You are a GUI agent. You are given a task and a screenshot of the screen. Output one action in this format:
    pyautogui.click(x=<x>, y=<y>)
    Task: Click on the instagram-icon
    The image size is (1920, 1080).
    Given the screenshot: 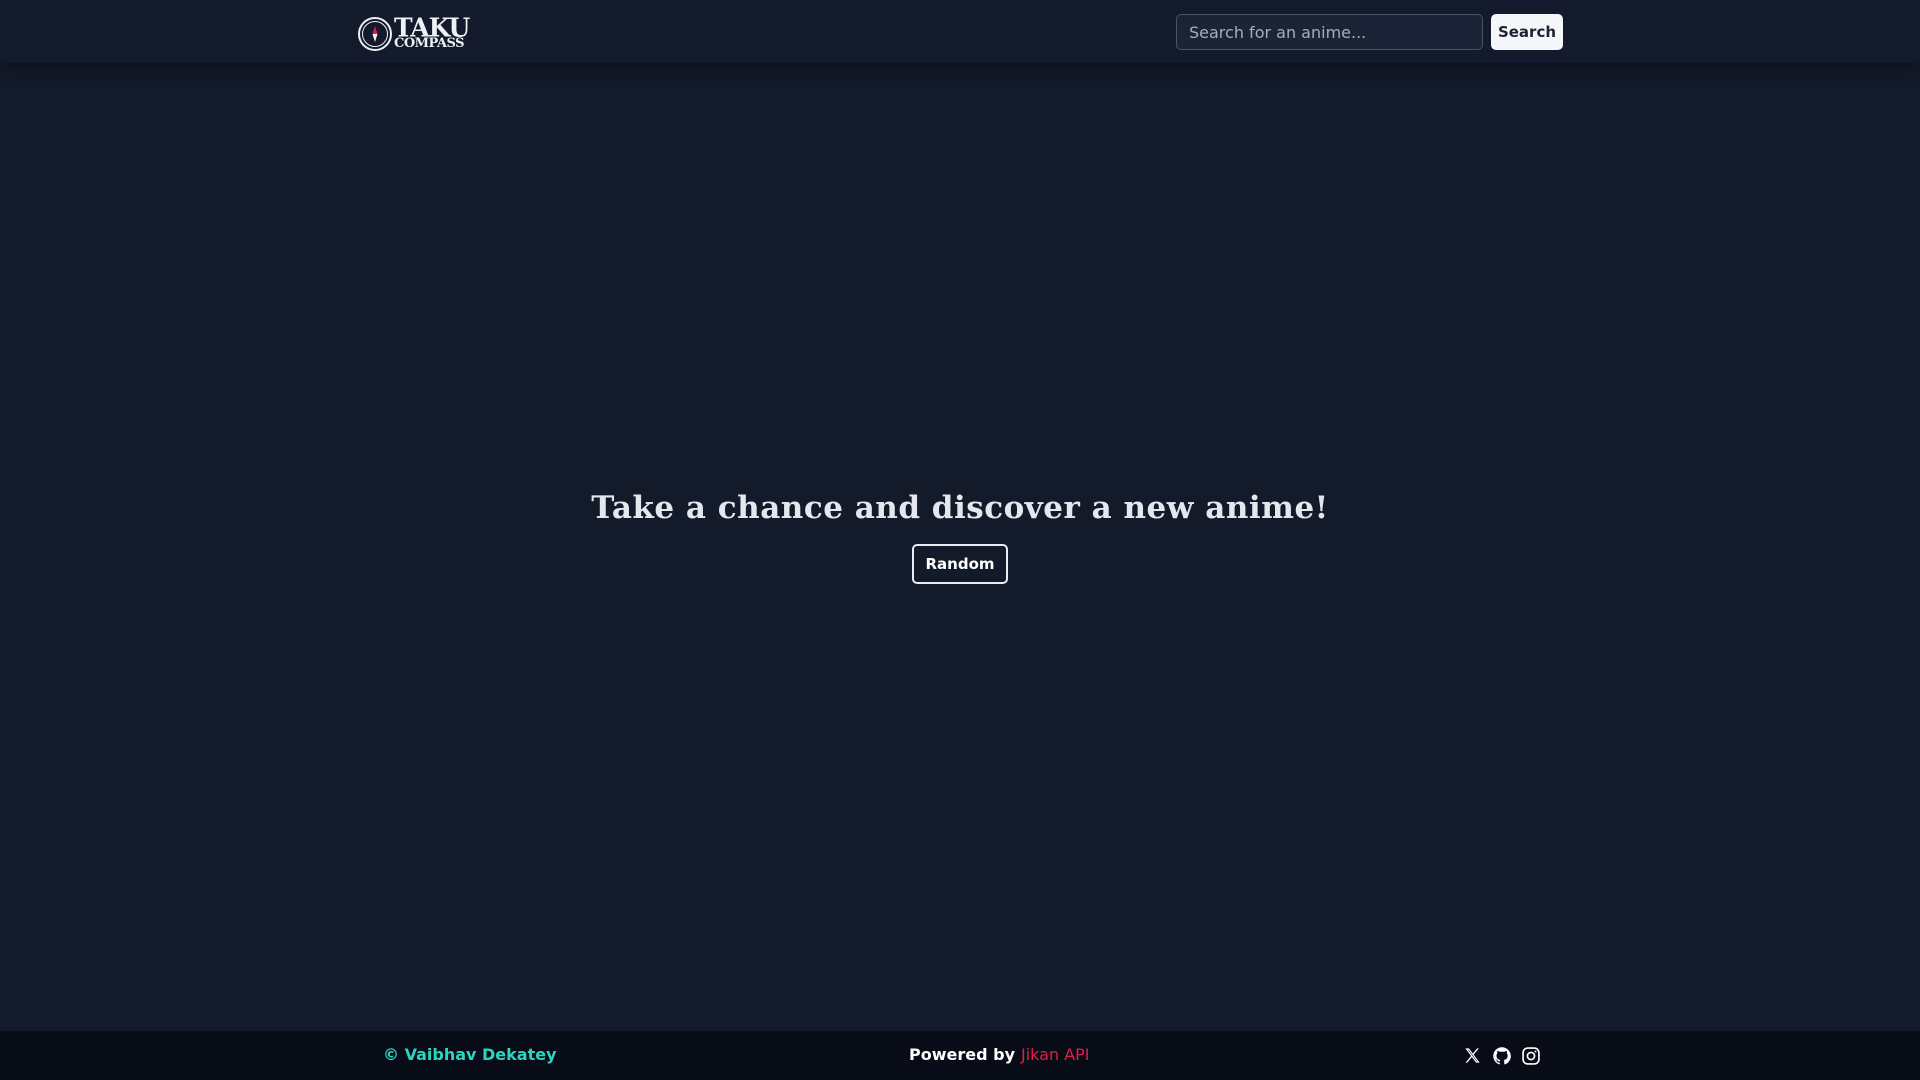 What is the action you would take?
    pyautogui.click(x=1530, y=1055)
    